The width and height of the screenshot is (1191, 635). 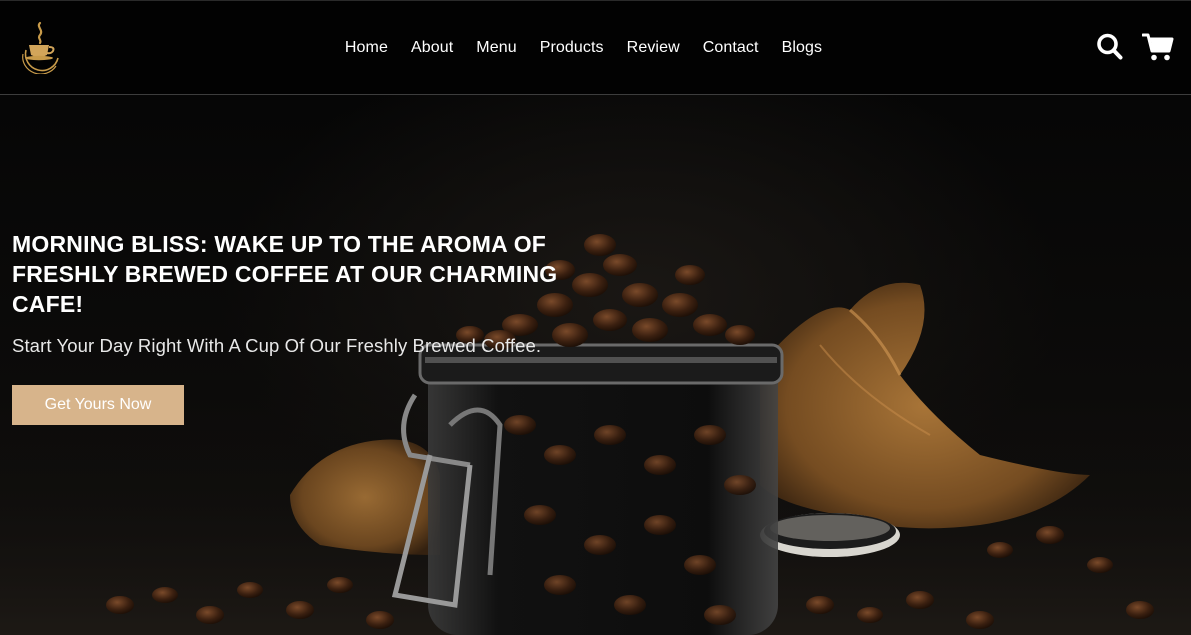 What do you see at coordinates (41, 47) in the screenshot?
I see `coffee-logo-icon` at bounding box center [41, 47].